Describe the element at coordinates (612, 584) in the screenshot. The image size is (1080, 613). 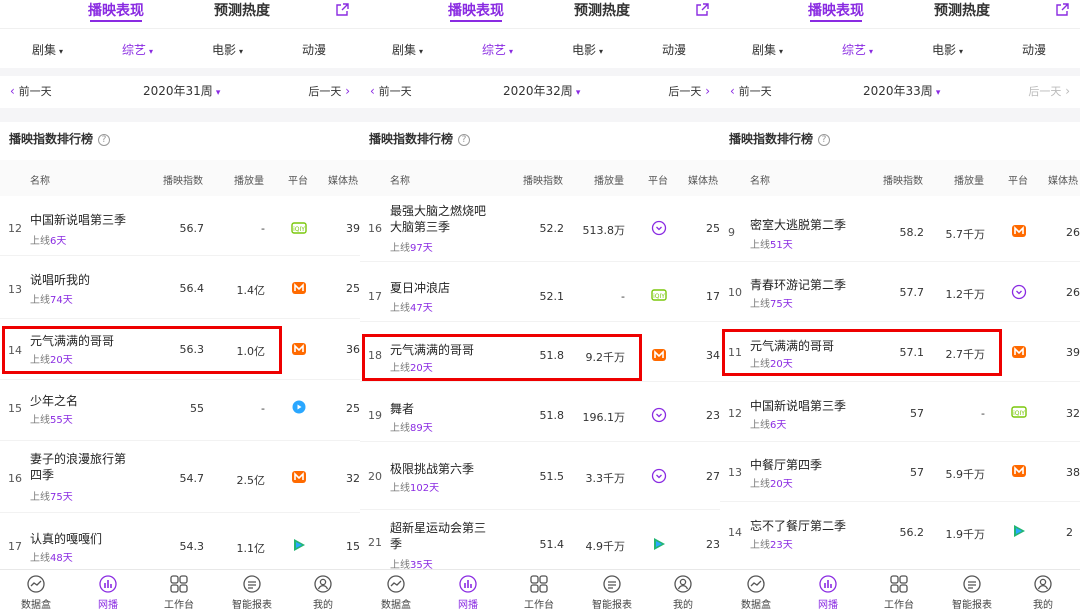
I see `report-icon` at that location.